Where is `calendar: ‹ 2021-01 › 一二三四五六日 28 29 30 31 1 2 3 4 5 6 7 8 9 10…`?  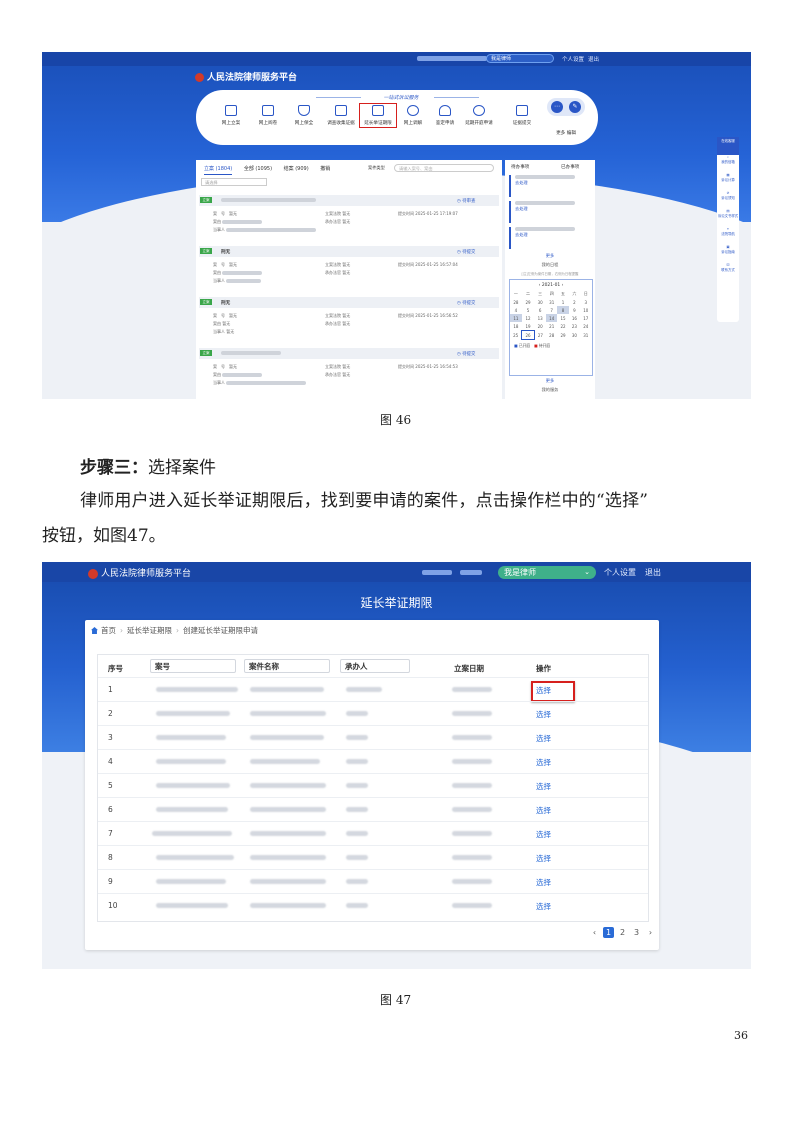
calendar: ‹ 2021-01 › 一二三四五六日 28 29 30 31 1 2 3 4 5 6 7 8 9 10… is located at coordinates (551, 327).